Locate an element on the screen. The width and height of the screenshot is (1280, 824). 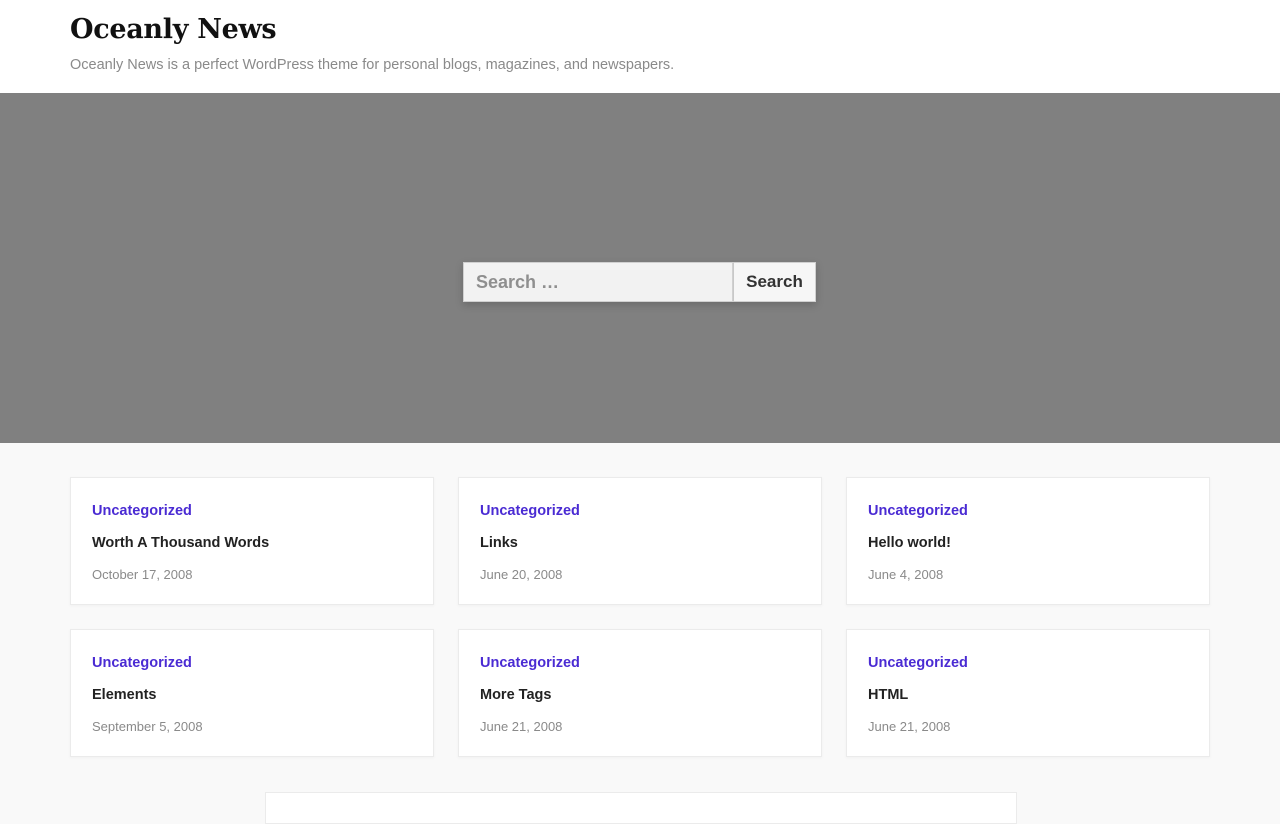
post-card: Uncategorized More Tags June 21, 2008 is located at coordinates (640, 693).